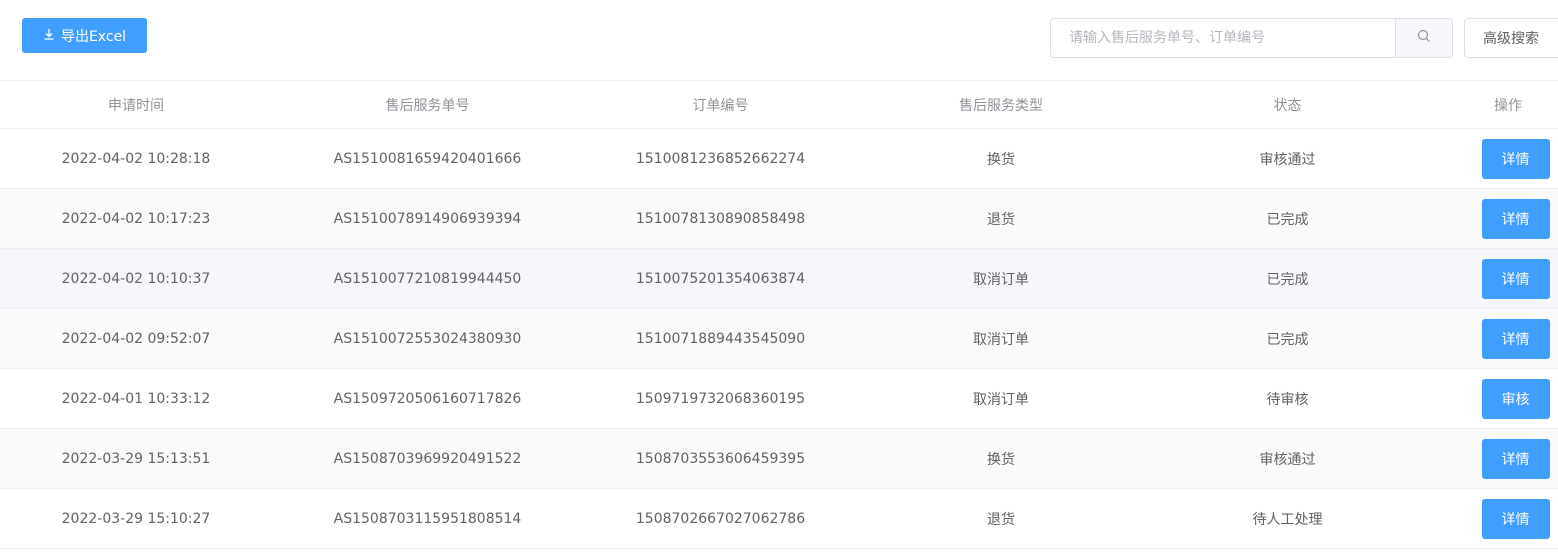  I want to click on cell-order-no: 1508702667027062786, so click(720, 518).